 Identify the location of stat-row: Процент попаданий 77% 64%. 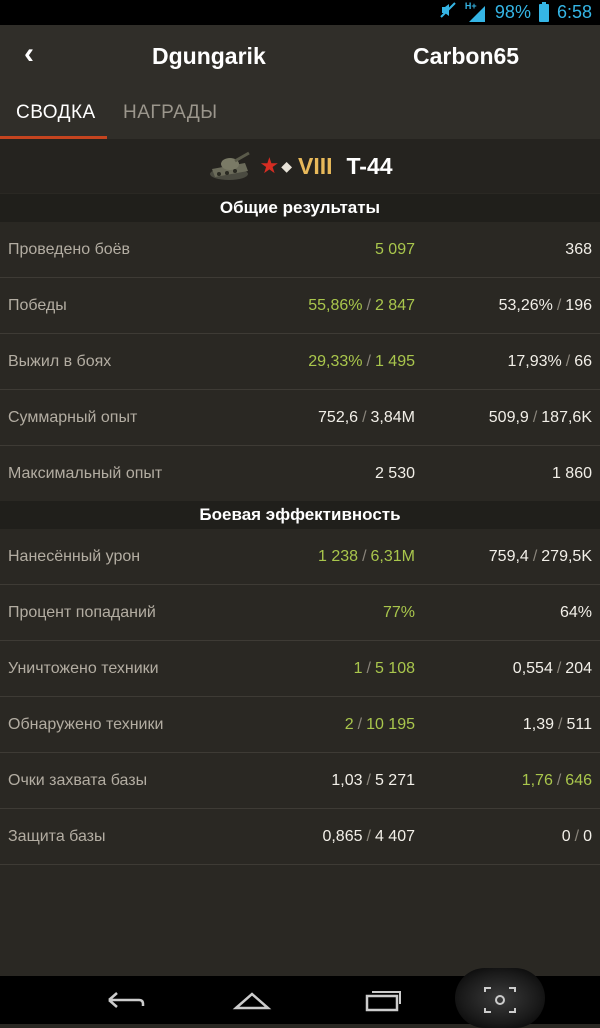
(300, 613).